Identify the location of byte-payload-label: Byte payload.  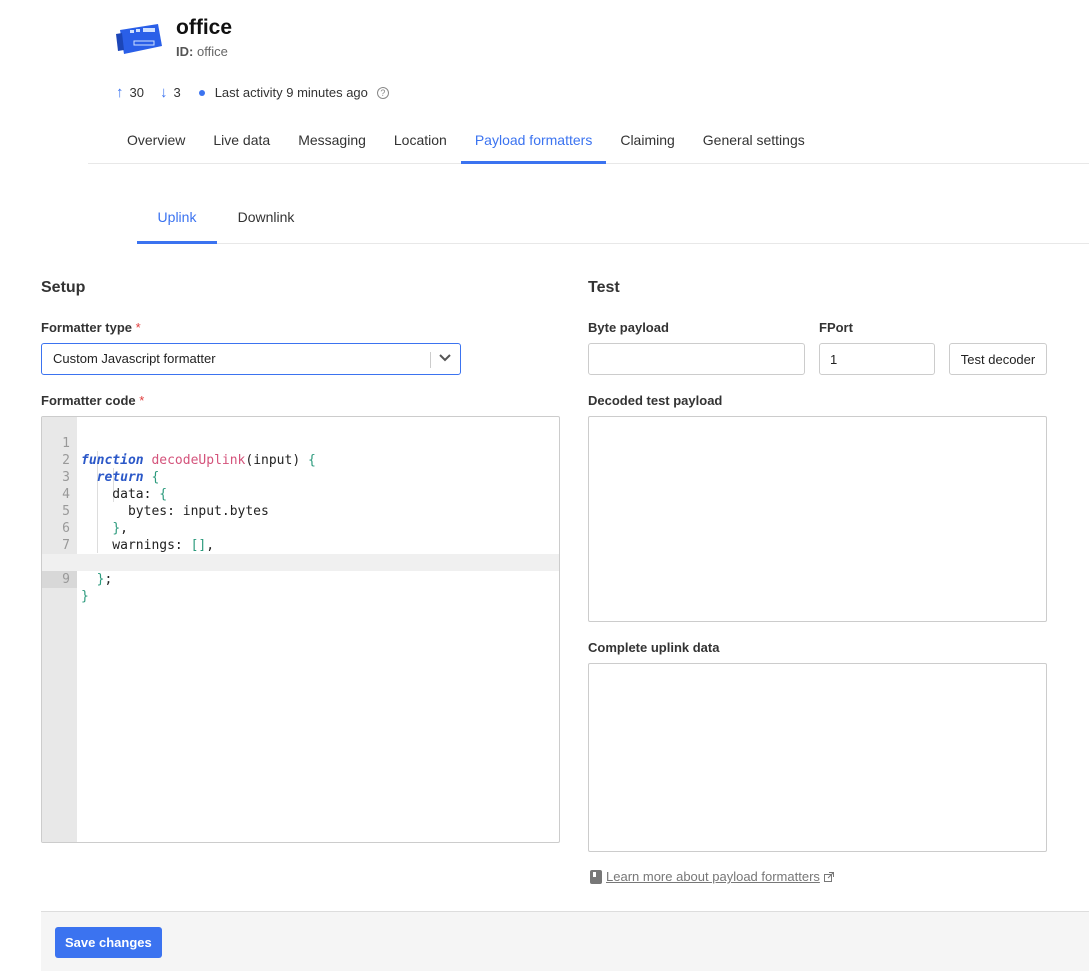
(628, 327).